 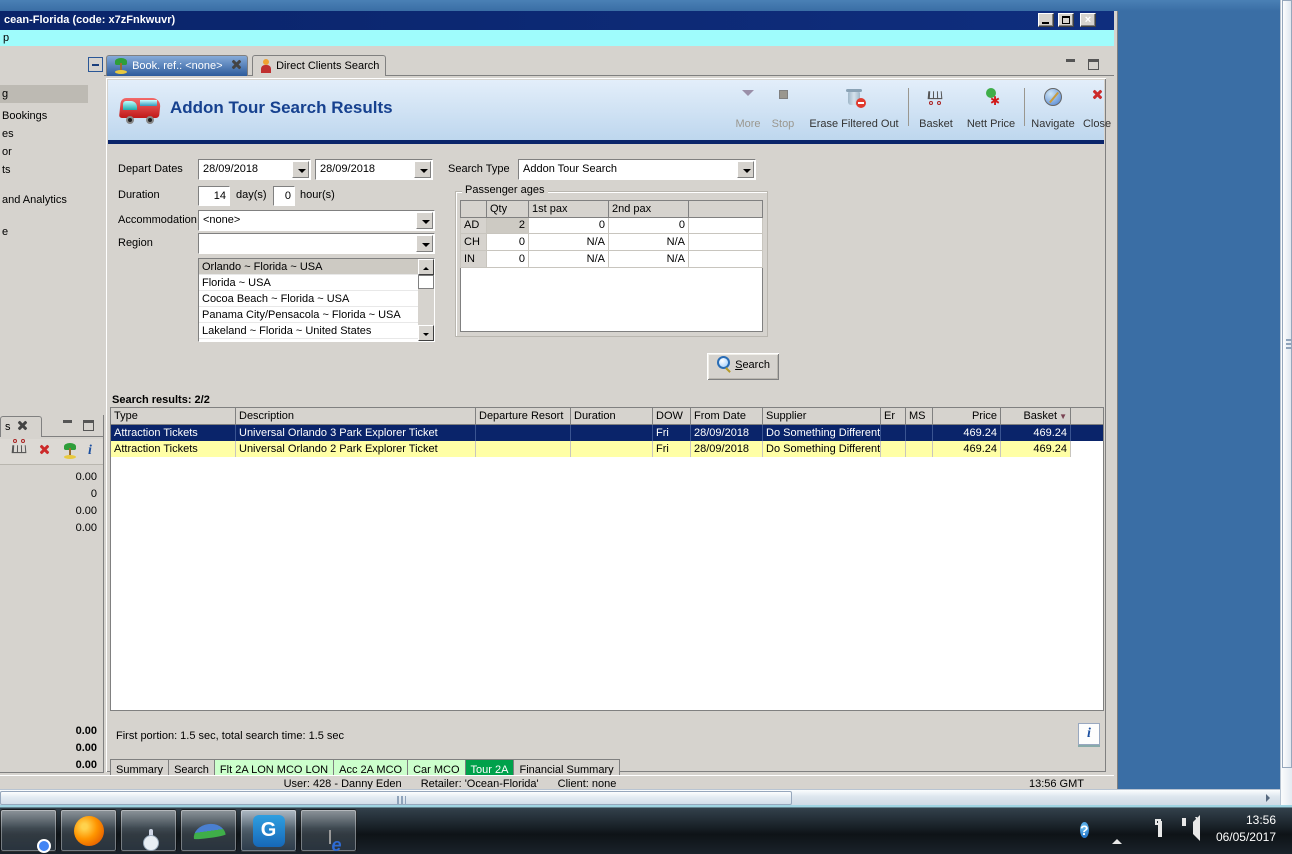 What do you see at coordinates (611, 242) in the screenshot?
I see `table-row: CH 0 N/A N/A` at bounding box center [611, 242].